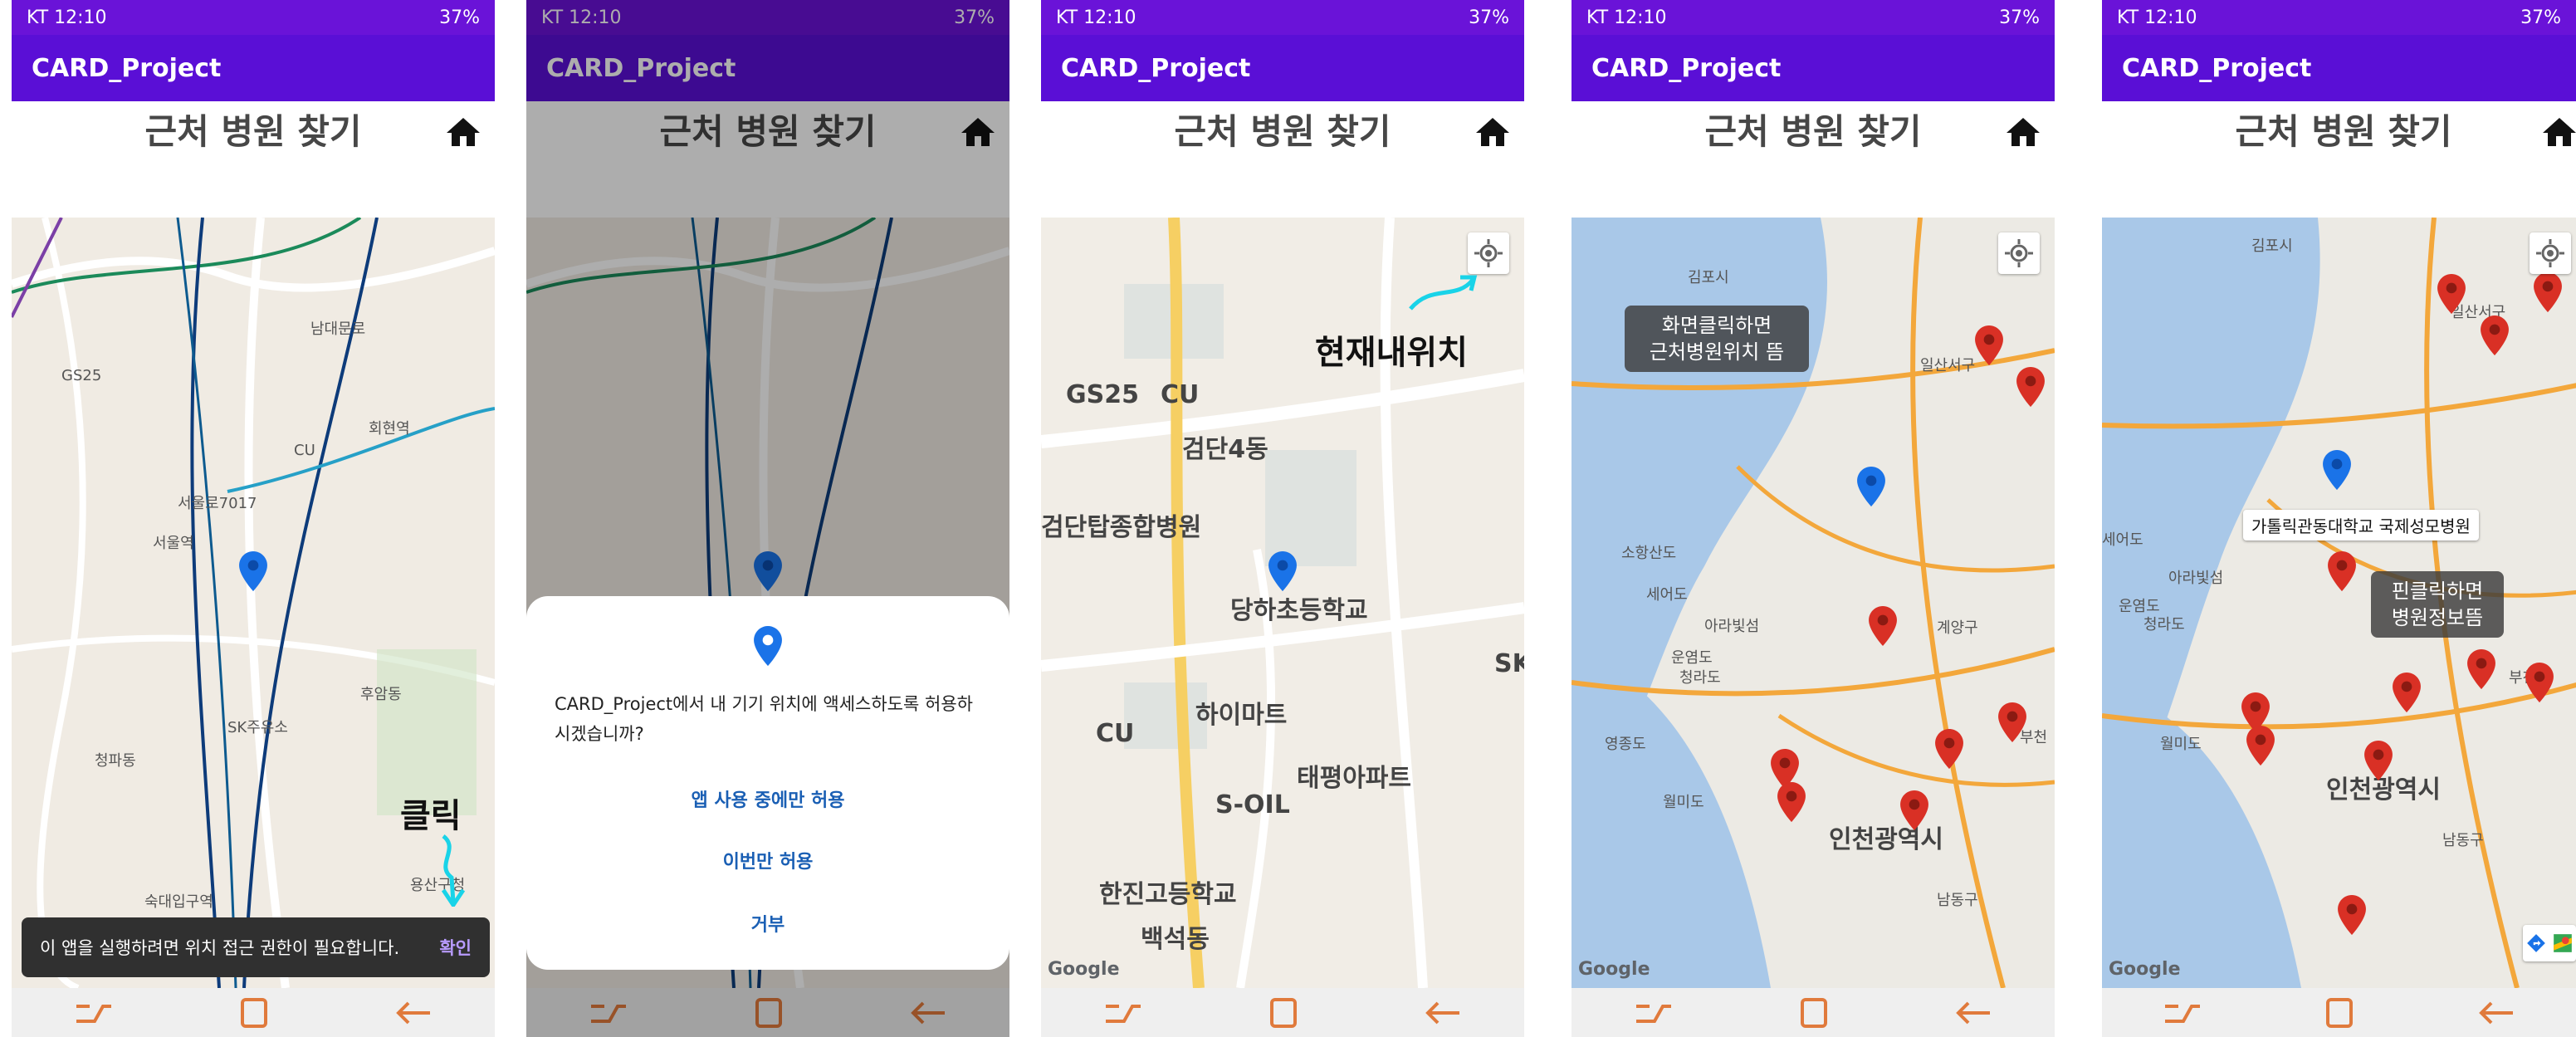  I want to click on annotation-text: 클릭, so click(431, 816).